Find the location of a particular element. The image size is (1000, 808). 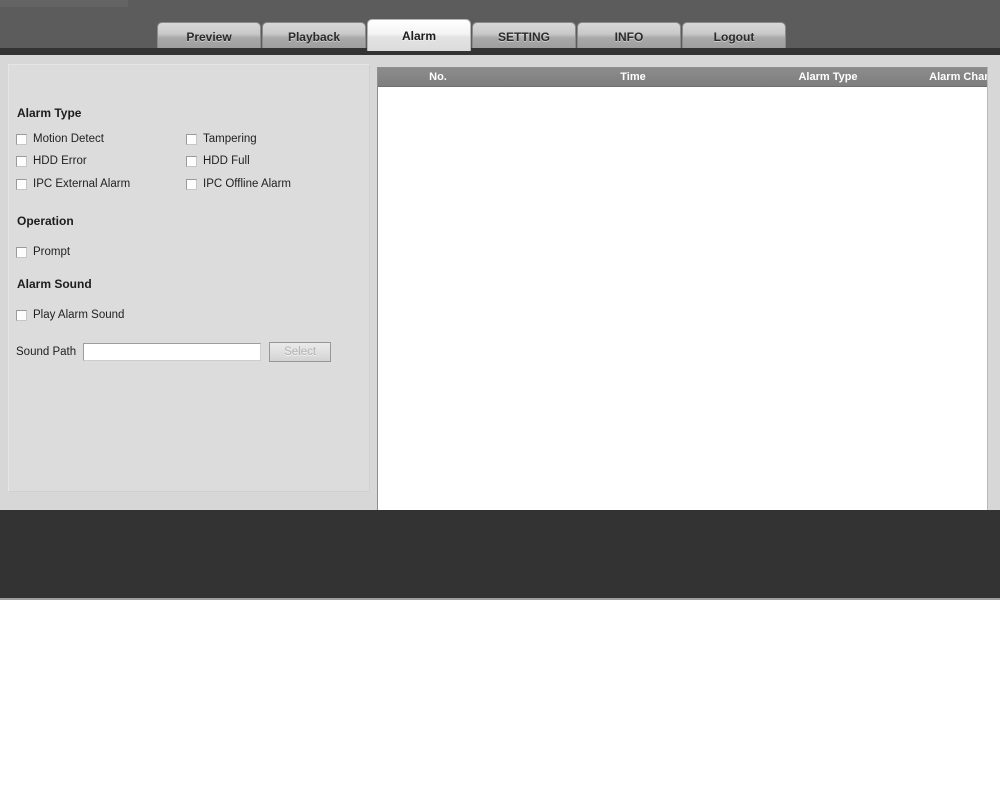

tab-setting-label: SETTING is located at coordinates (523, 36).